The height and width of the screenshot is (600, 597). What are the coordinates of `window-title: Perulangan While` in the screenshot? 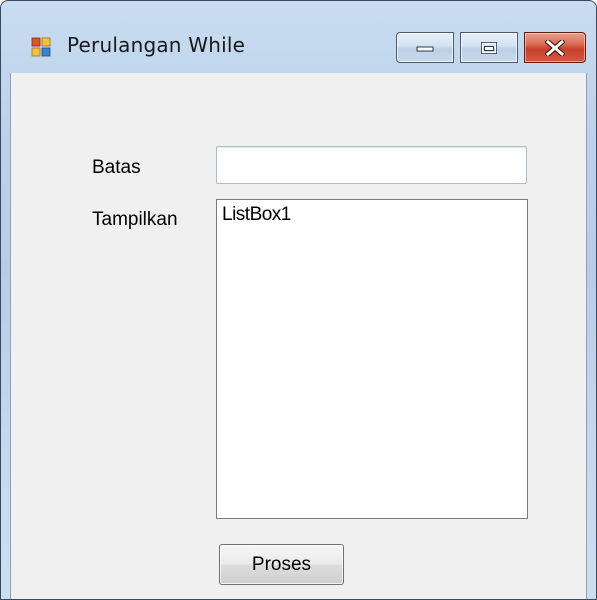 It's located at (156, 45).